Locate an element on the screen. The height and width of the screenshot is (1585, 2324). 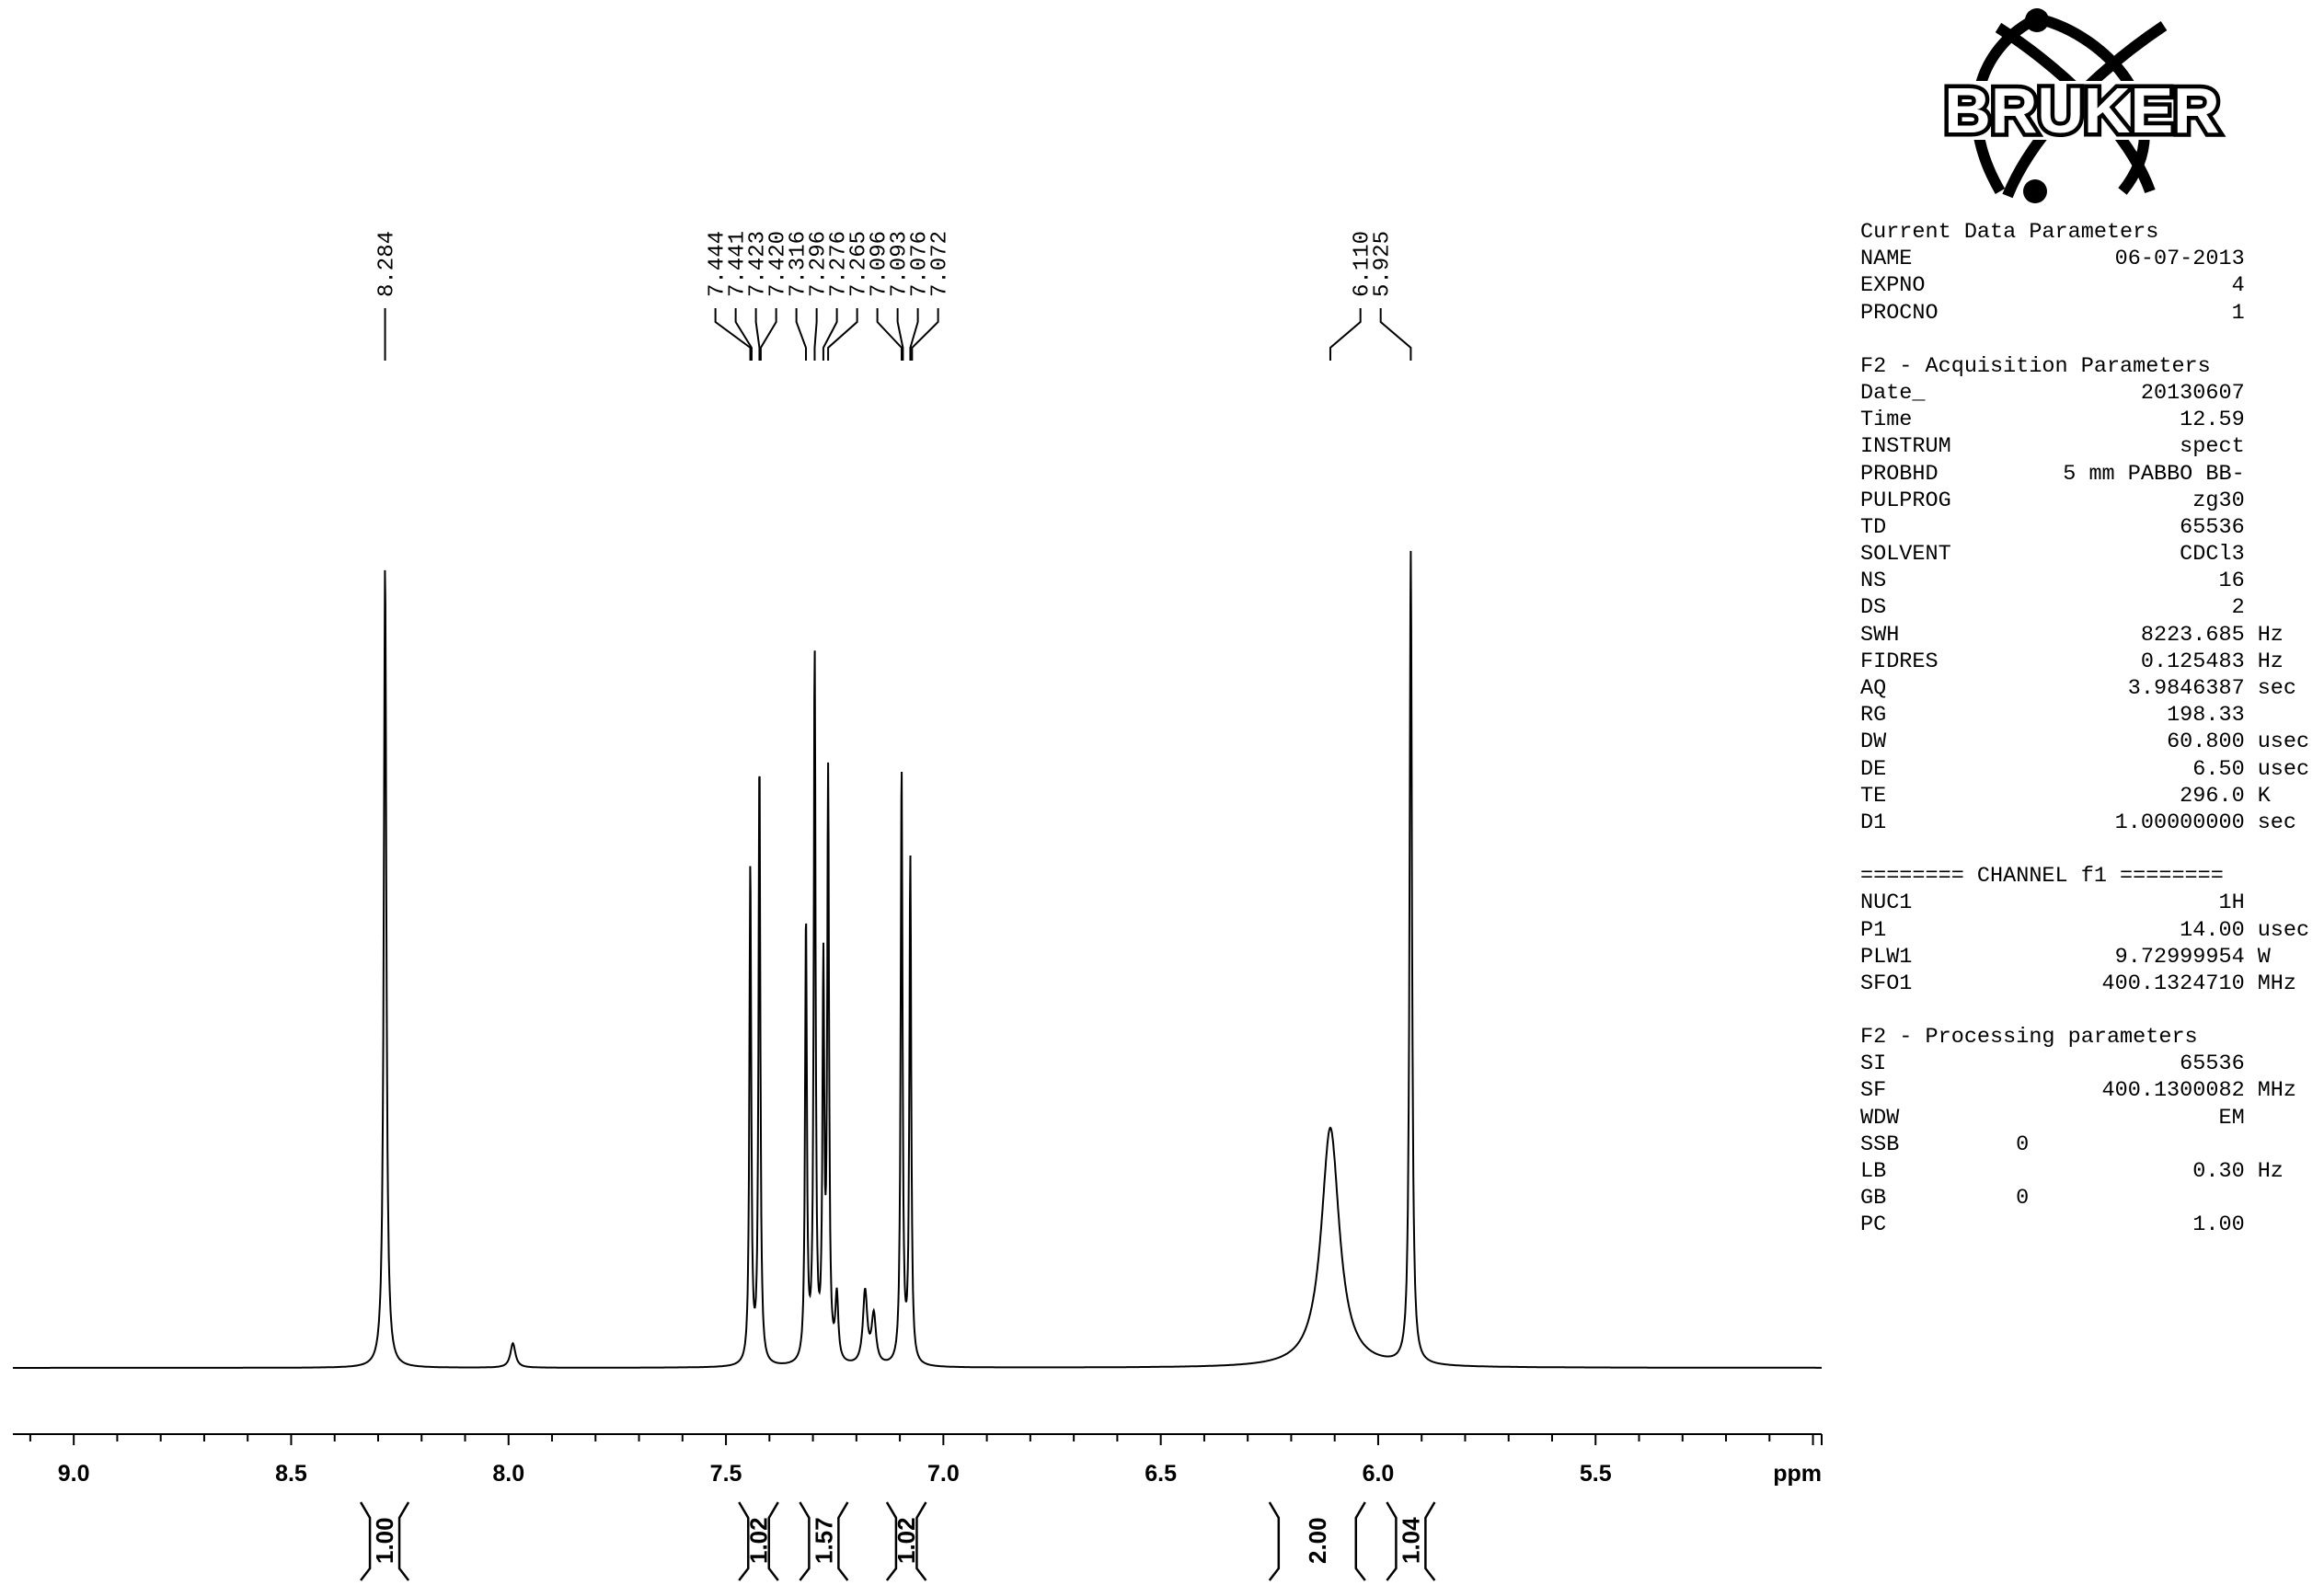
parameter-value: 60.800 is located at coordinates (2206, 742).